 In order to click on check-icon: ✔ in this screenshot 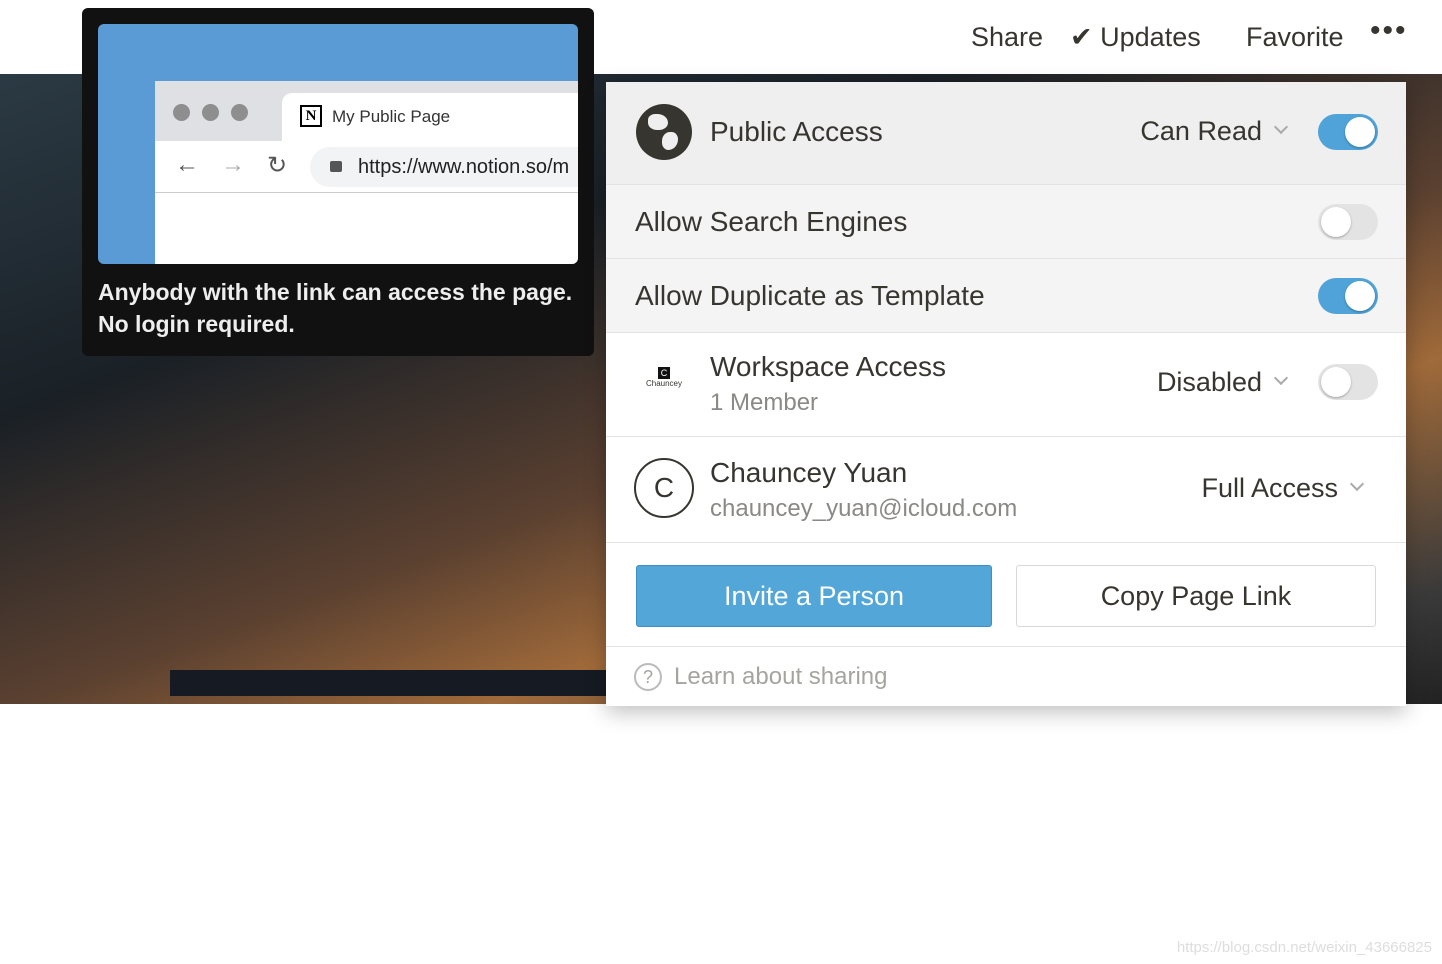, I will do `click(1081, 37)`.